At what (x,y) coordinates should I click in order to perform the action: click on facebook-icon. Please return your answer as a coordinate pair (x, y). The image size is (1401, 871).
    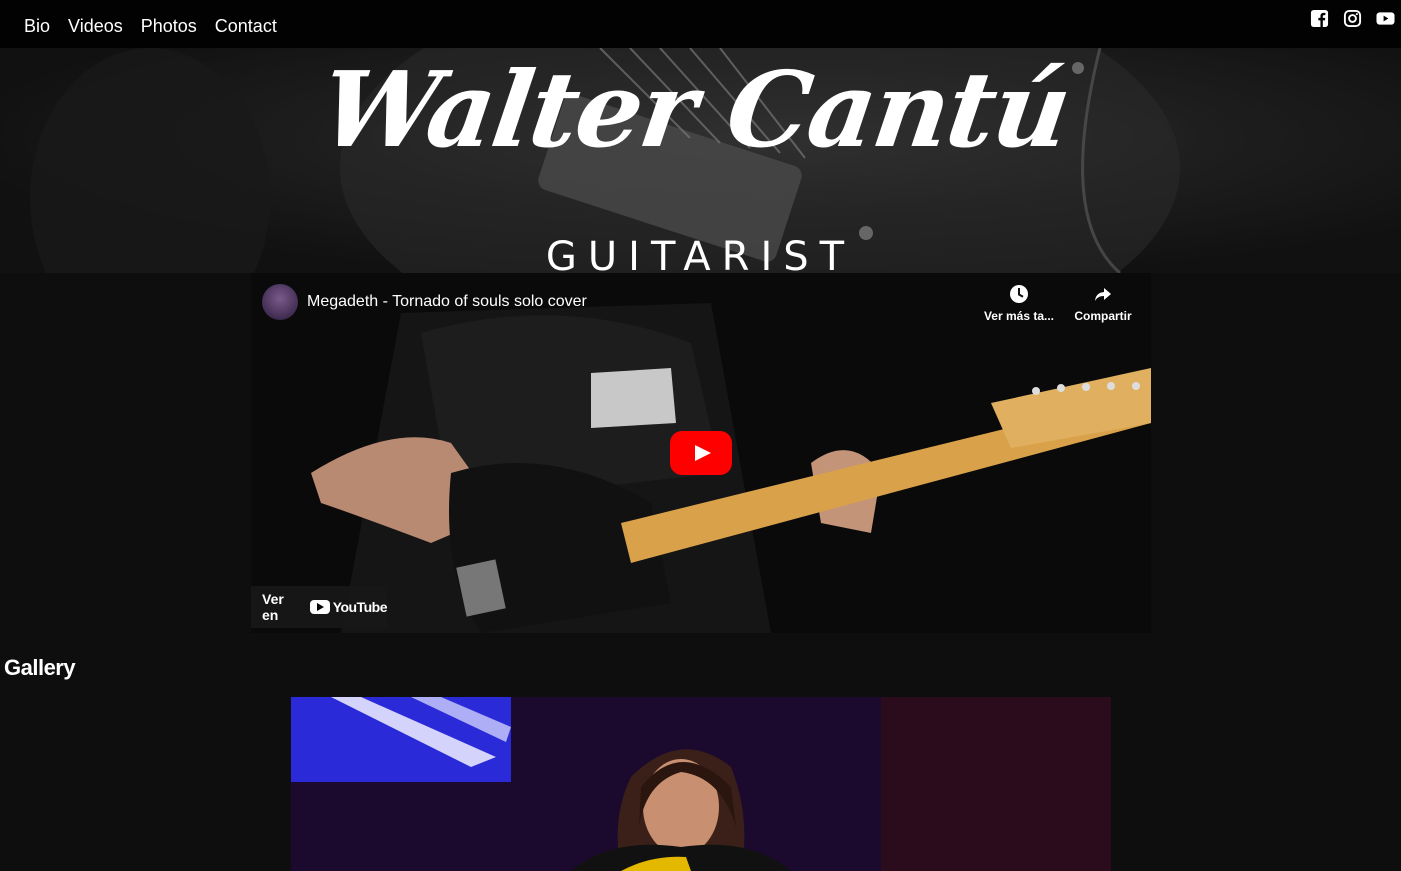
    Looking at the image, I should click on (1319, 18).